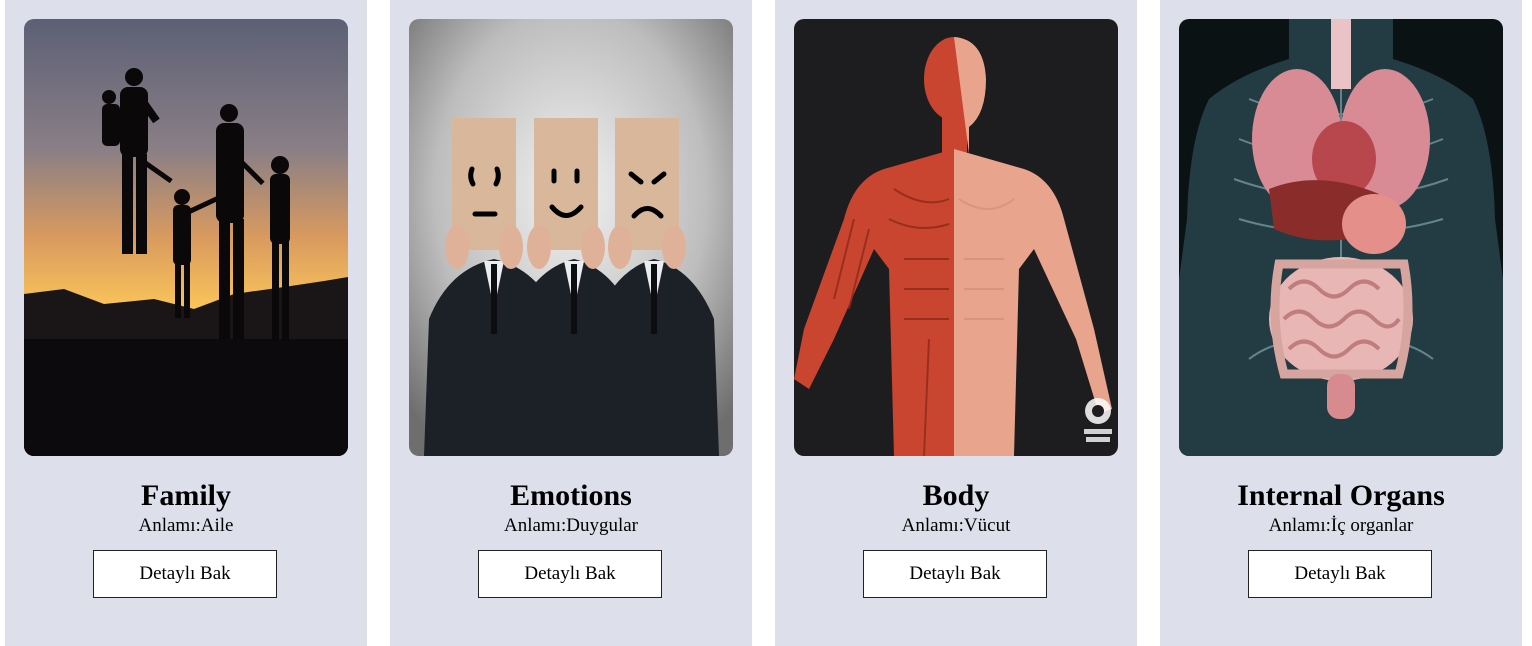  Describe the element at coordinates (955, 574) in the screenshot. I see `detail-button-body: Detaylı Bak` at that location.